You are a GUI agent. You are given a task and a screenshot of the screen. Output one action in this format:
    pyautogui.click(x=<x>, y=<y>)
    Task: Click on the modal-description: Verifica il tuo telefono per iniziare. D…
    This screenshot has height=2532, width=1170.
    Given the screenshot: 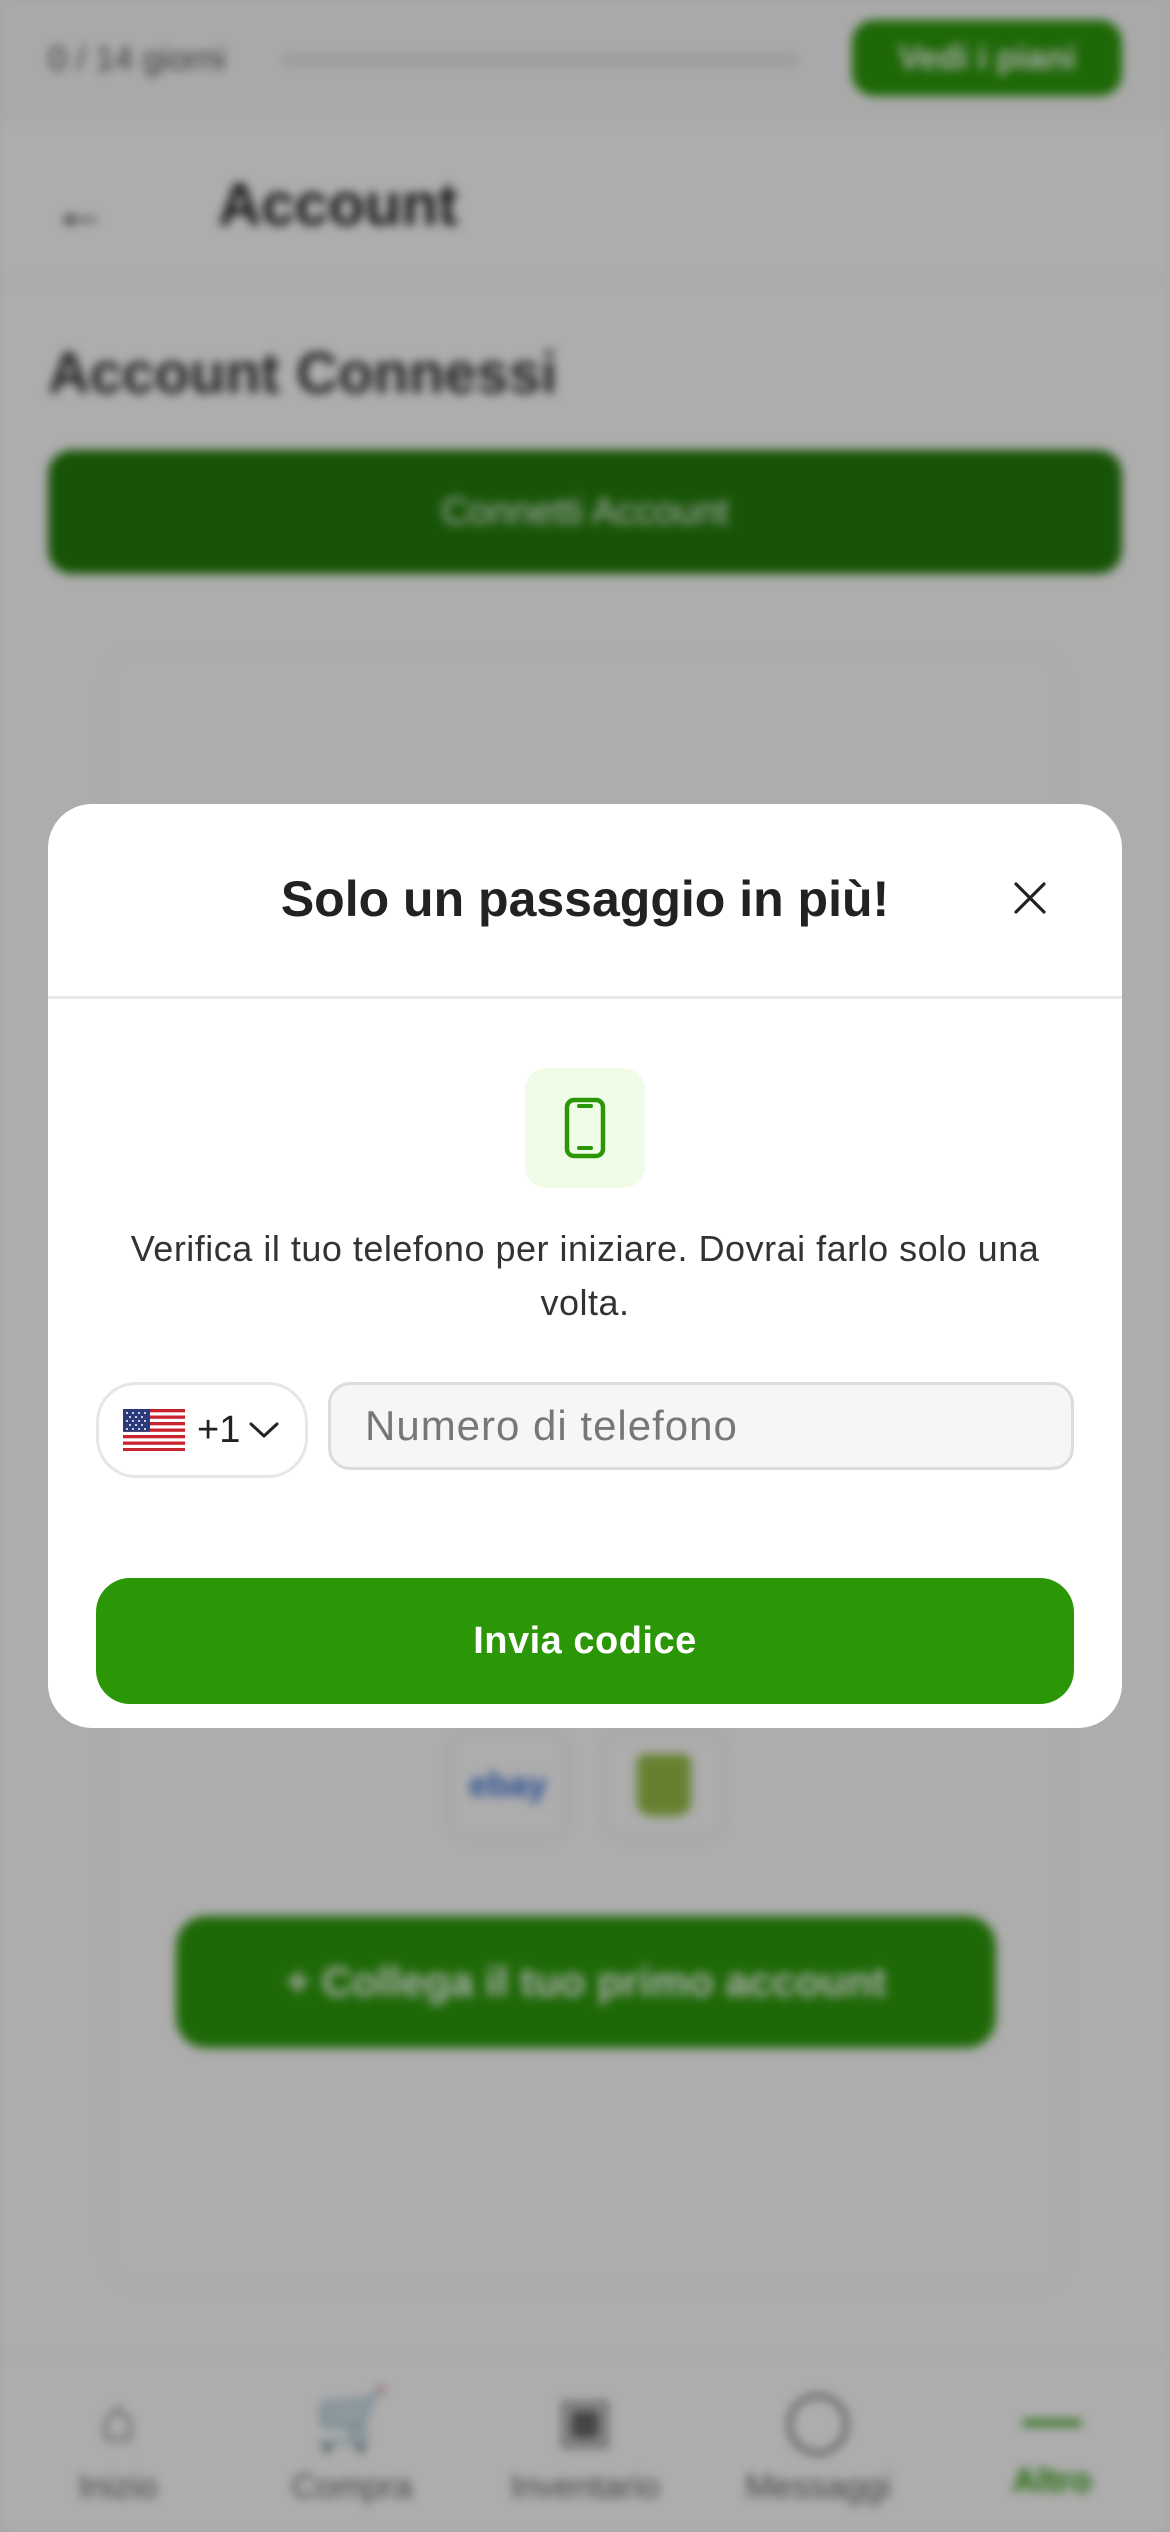 What is the action you would take?
    pyautogui.click(x=585, y=1275)
    